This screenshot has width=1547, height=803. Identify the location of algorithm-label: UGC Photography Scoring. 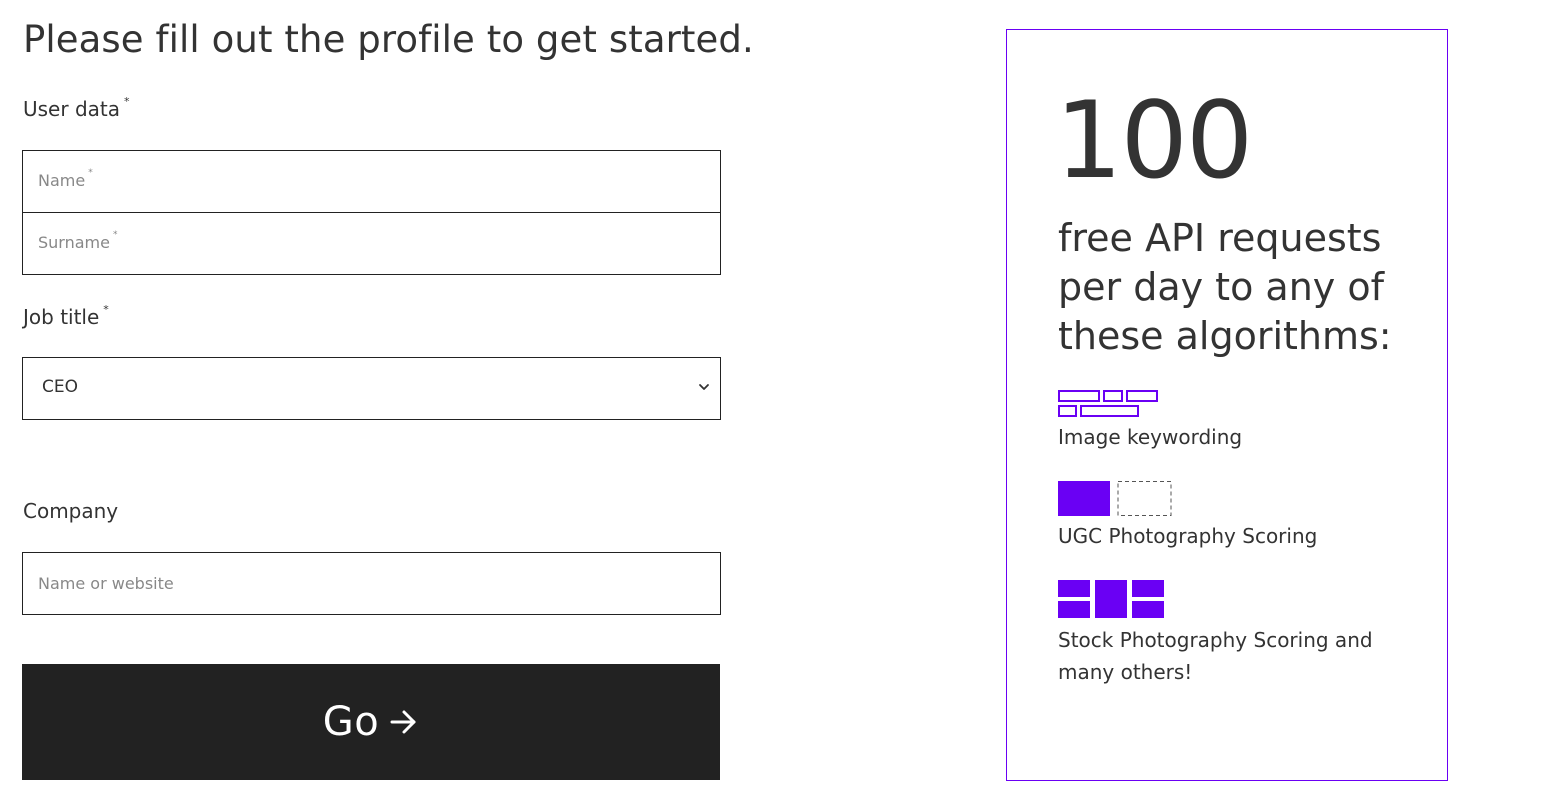
(1188, 536).